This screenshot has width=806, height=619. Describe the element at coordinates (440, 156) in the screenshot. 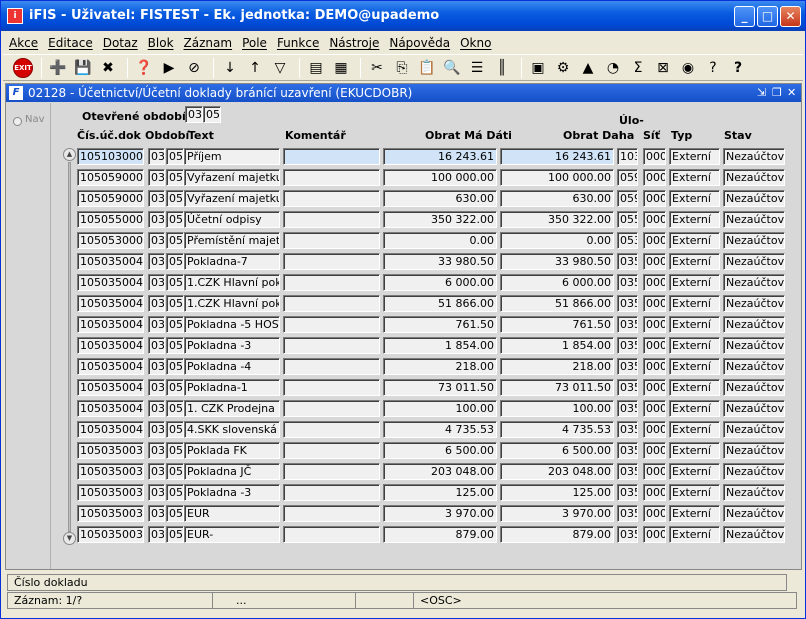

I see `md-cell: 16 243.61` at that location.